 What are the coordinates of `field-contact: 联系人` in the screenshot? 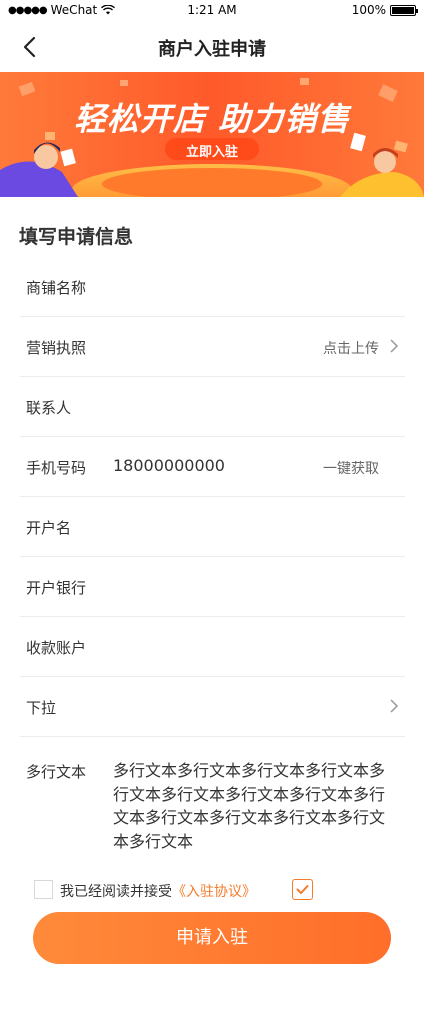 It's located at (212, 407).